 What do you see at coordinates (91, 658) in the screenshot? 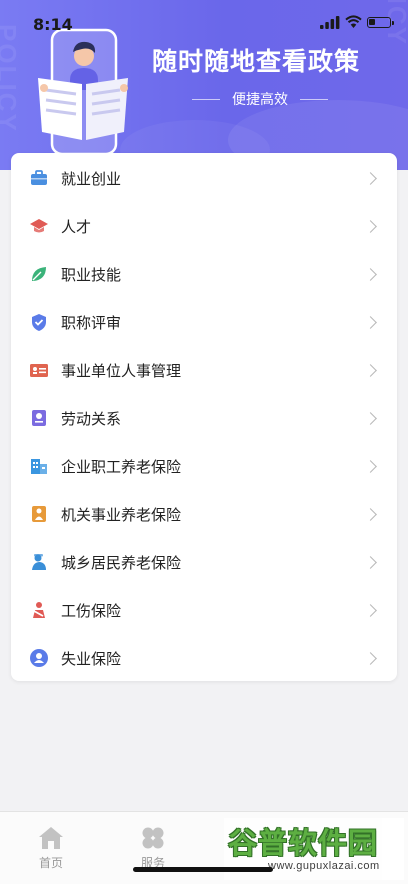
I see `list-item-label: 失业保险` at bounding box center [91, 658].